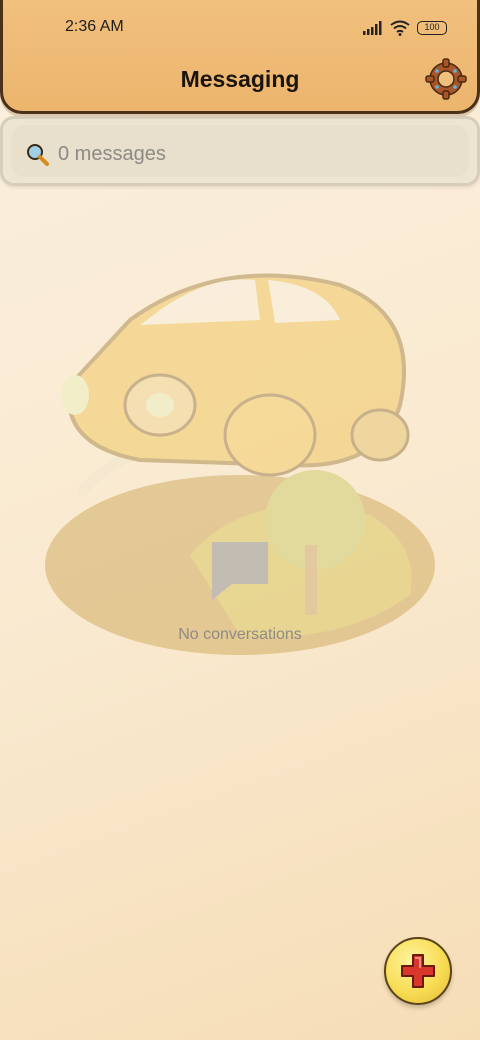  Describe the element at coordinates (94, 26) in the screenshot. I see `status-time: 2:36 AM` at that location.